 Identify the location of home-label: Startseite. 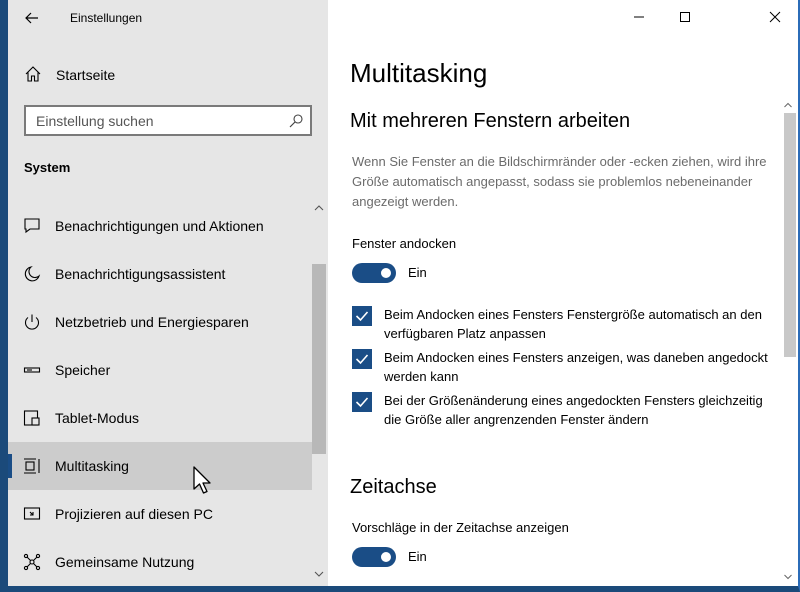
(86, 75).